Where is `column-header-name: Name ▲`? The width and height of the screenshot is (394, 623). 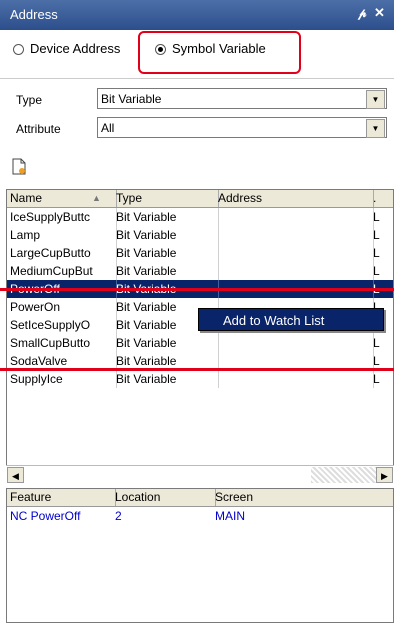 column-header-name: Name ▲ is located at coordinates (62, 198).